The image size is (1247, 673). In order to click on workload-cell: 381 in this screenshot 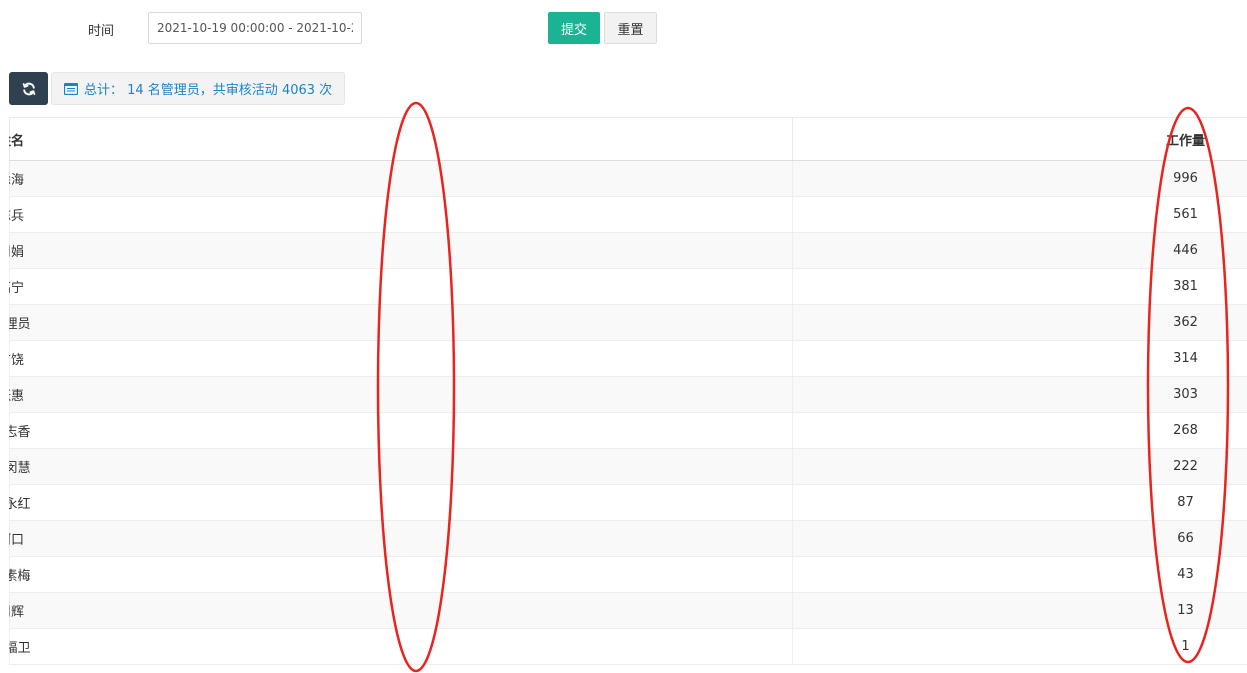, I will do `click(1019, 286)`.